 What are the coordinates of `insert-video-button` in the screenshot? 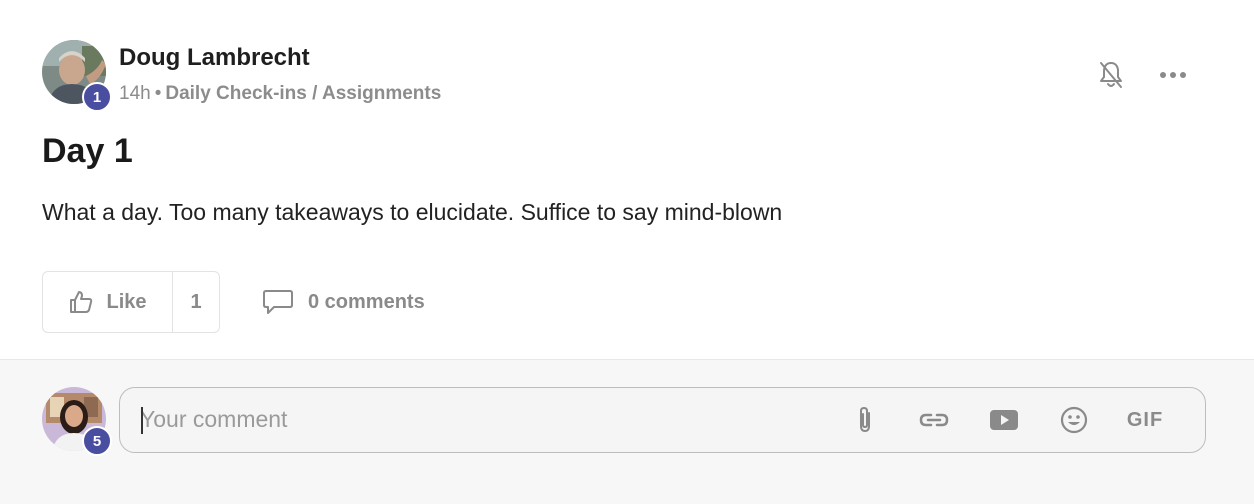 It's located at (1004, 420).